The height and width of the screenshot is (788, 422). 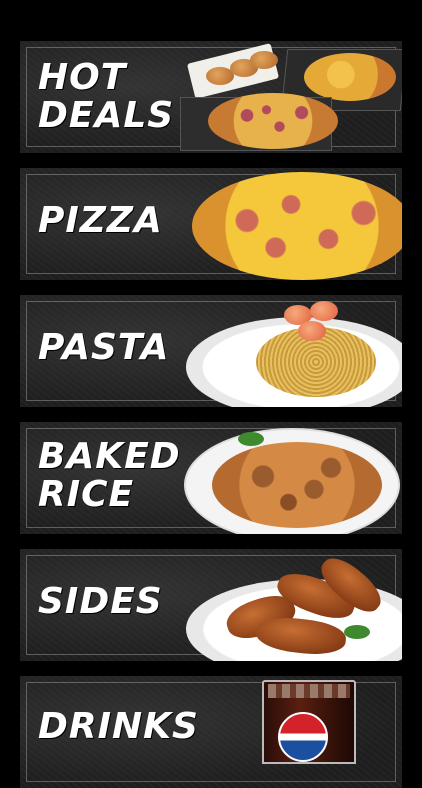 I want to click on menu-item-pizza: PIZZA, so click(x=211, y=224).